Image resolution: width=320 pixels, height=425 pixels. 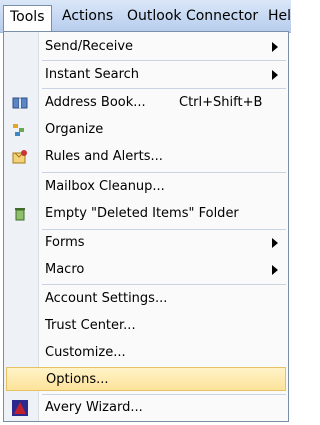 I want to click on menu-item-label: Send/Receive, so click(x=89, y=46).